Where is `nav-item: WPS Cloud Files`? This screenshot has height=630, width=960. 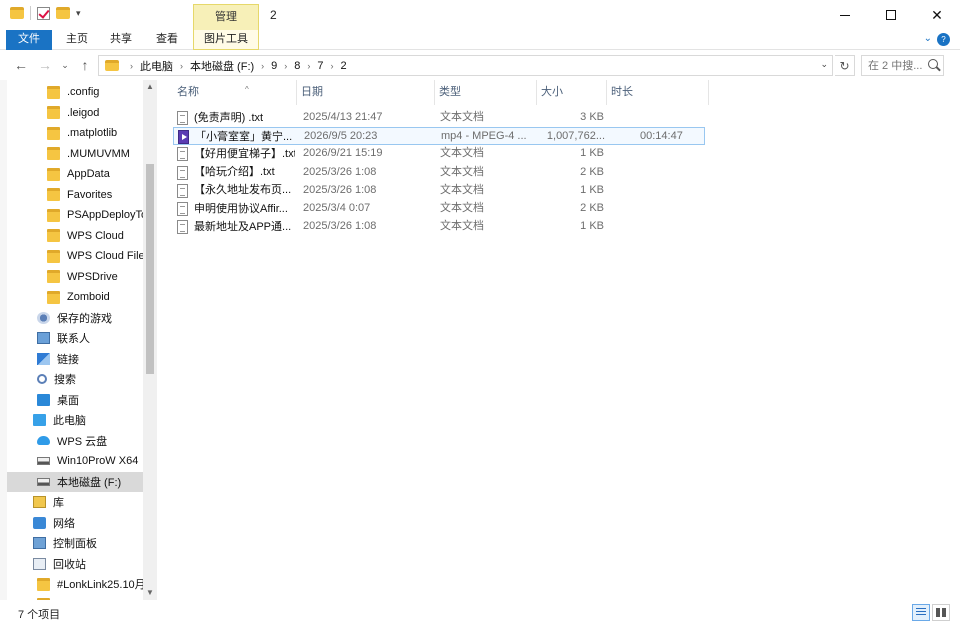 nav-item: WPS Cloud Files is located at coordinates (75, 256).